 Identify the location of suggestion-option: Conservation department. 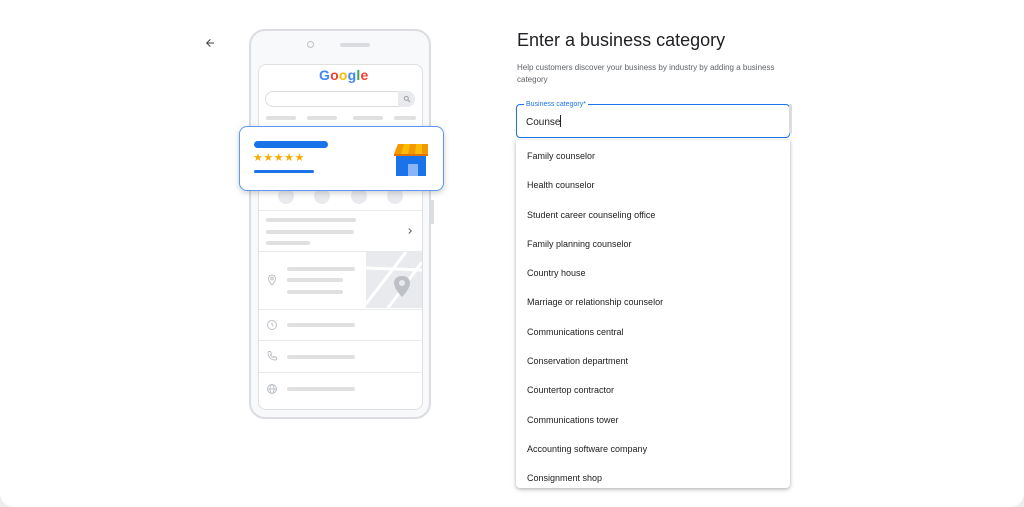
(653, 361).